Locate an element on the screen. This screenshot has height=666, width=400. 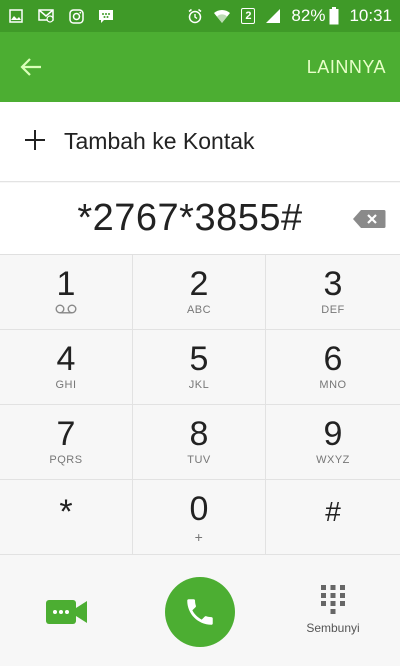
status-bar-notifications is located at coordinates (68, 16).